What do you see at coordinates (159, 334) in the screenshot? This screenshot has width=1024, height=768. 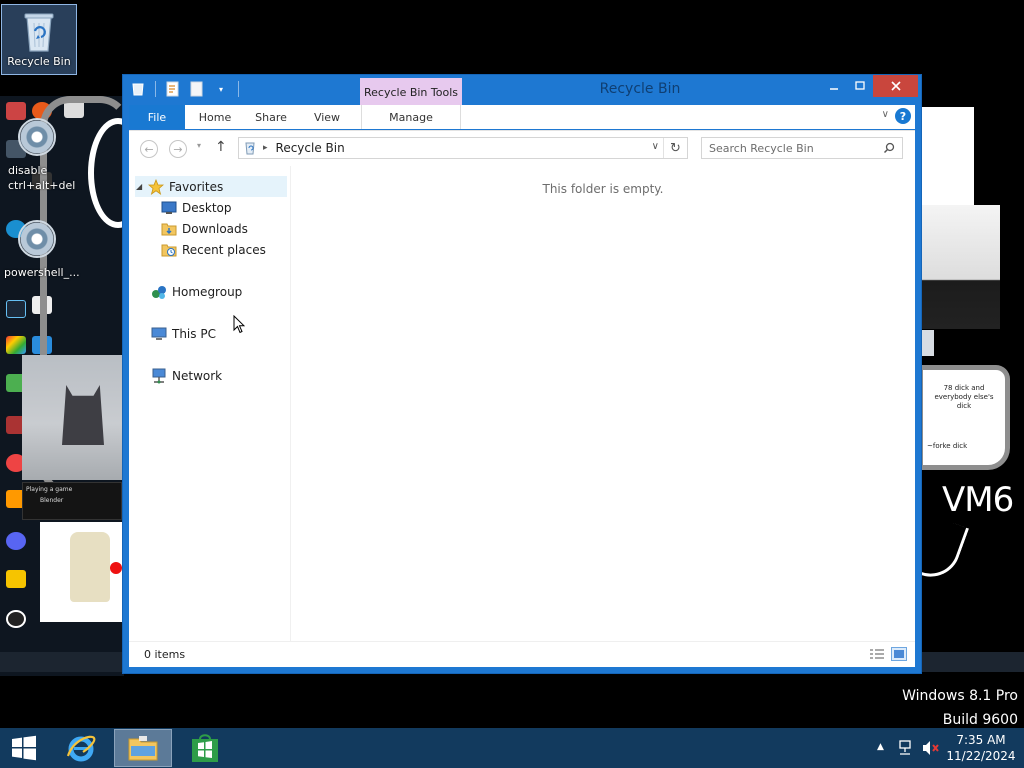 I see `computer-icon` at bounding box center [159, 334].